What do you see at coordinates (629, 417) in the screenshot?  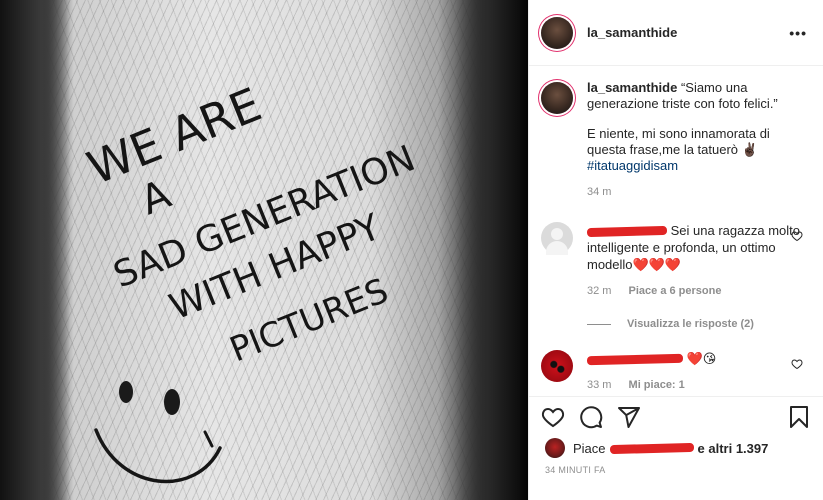 I see `share-icon` at bounding box center [629, 417].